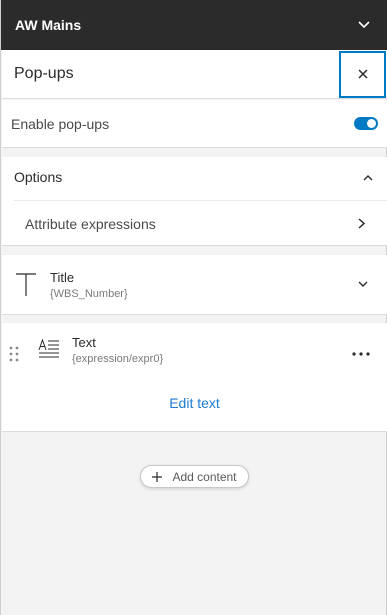 The image size is (387, 615). What do you see at coordinates (194, 25) in the screenshot?
I see `layer-header: AW Mains` at bounding box center [194, 25].